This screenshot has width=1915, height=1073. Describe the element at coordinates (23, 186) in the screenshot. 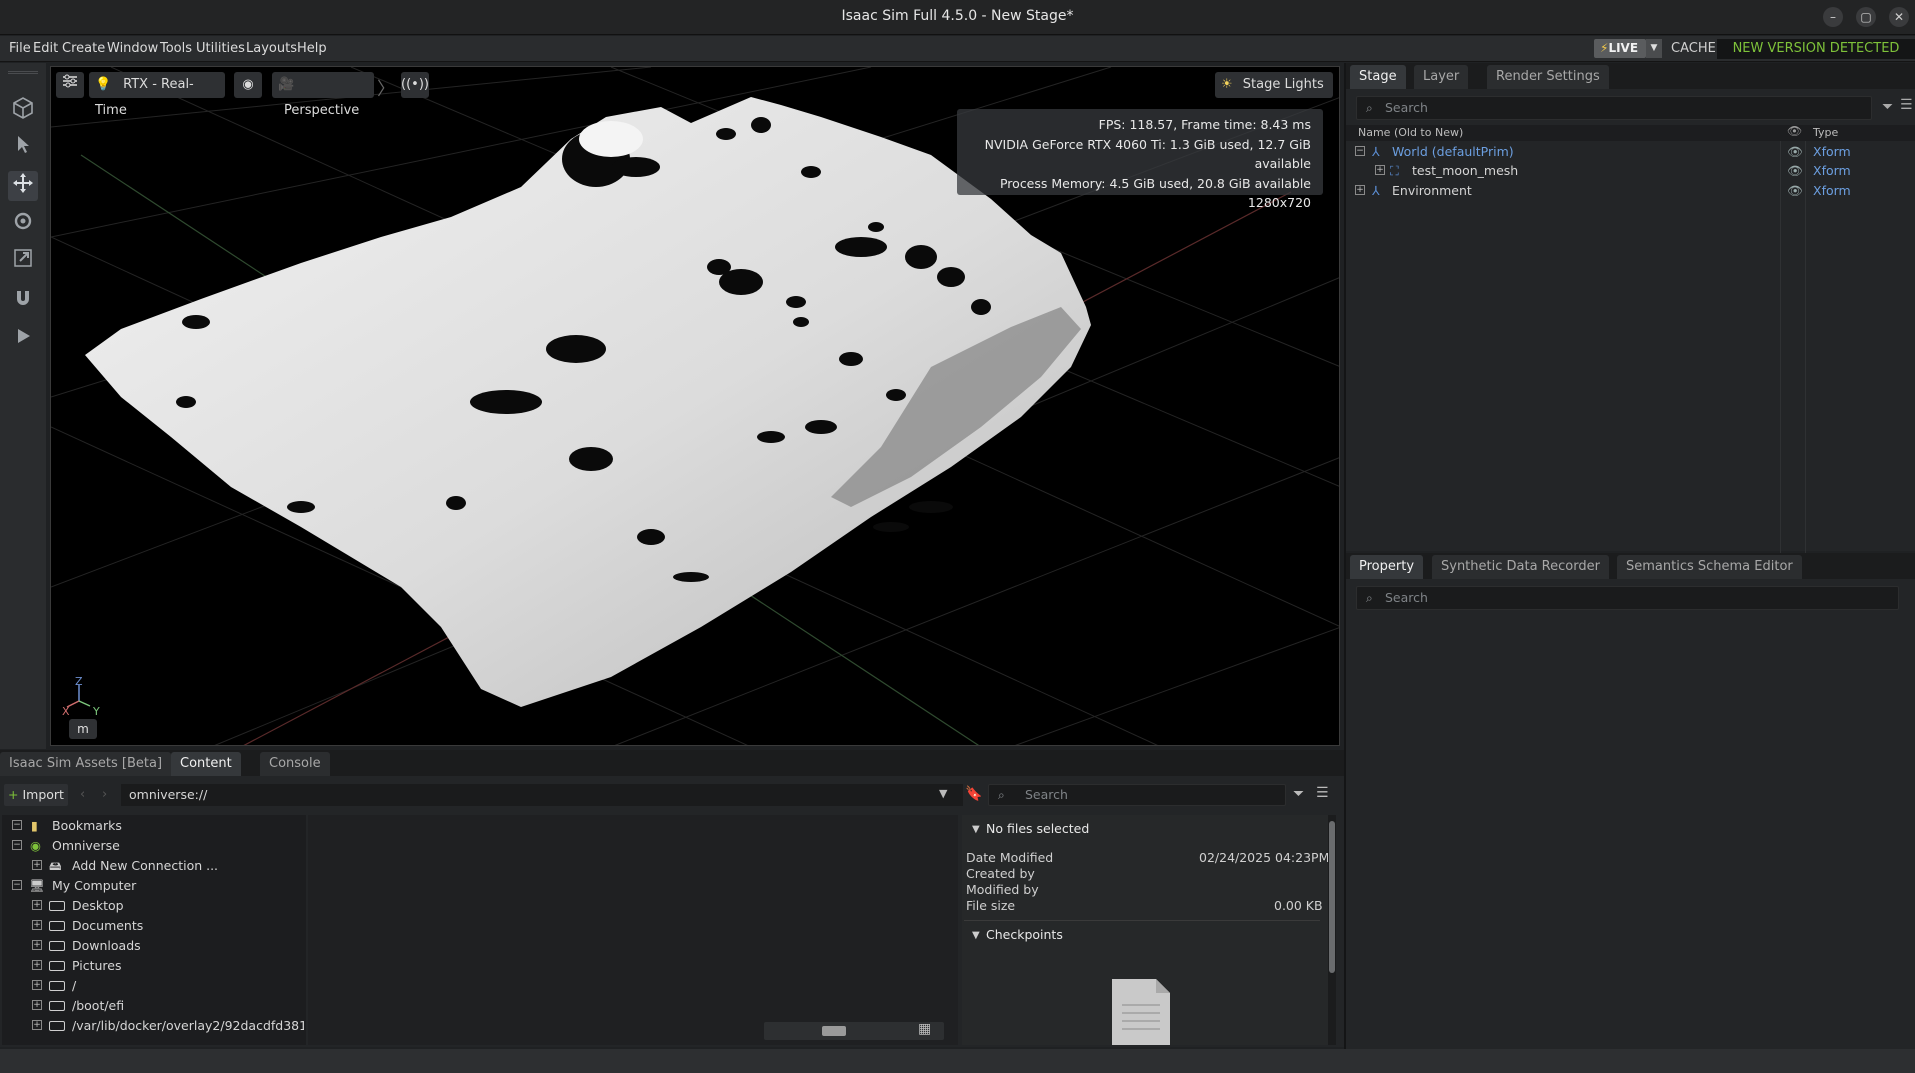

I see `move-icon` at that location.